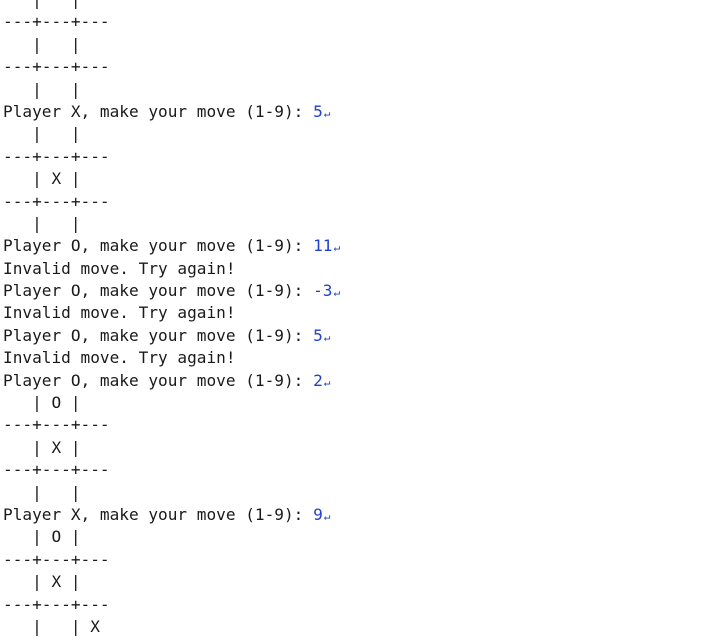 The image size is (727, 644). What do you see at coordinates (323, 291) in the screenshot?
I see `user-input: -3` at bounding box center [323, 291].